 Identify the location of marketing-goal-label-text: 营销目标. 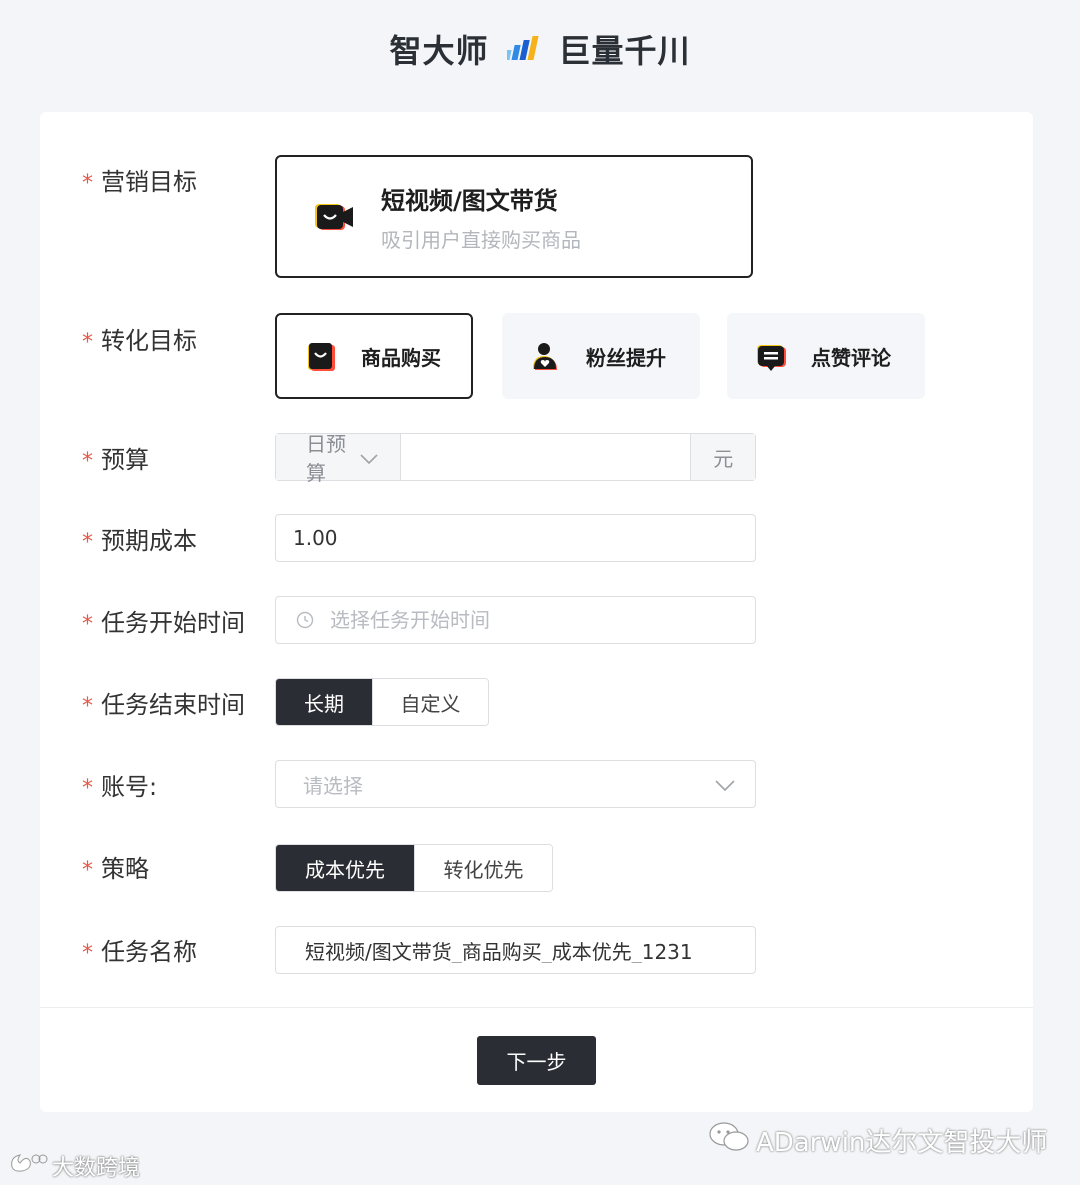
(149, 182).